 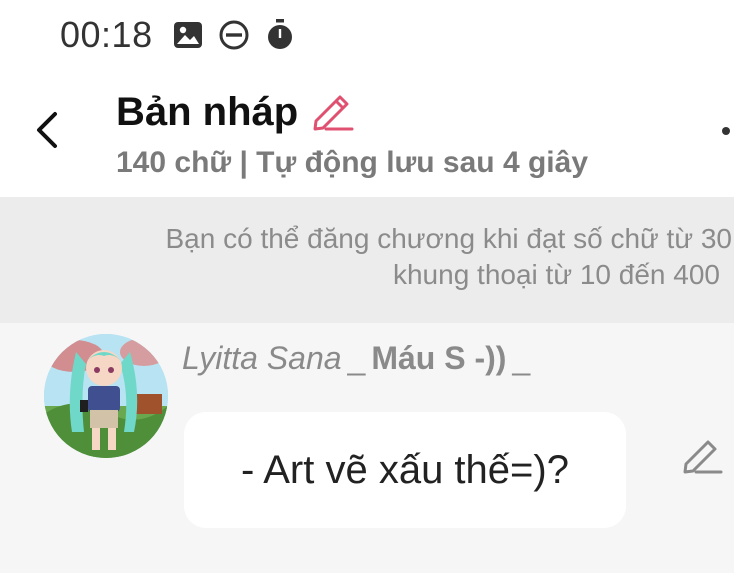 I want to click on draft-status: 140 chữ | Tự động lưu sau 4 giây, so click(x=352, y=162).